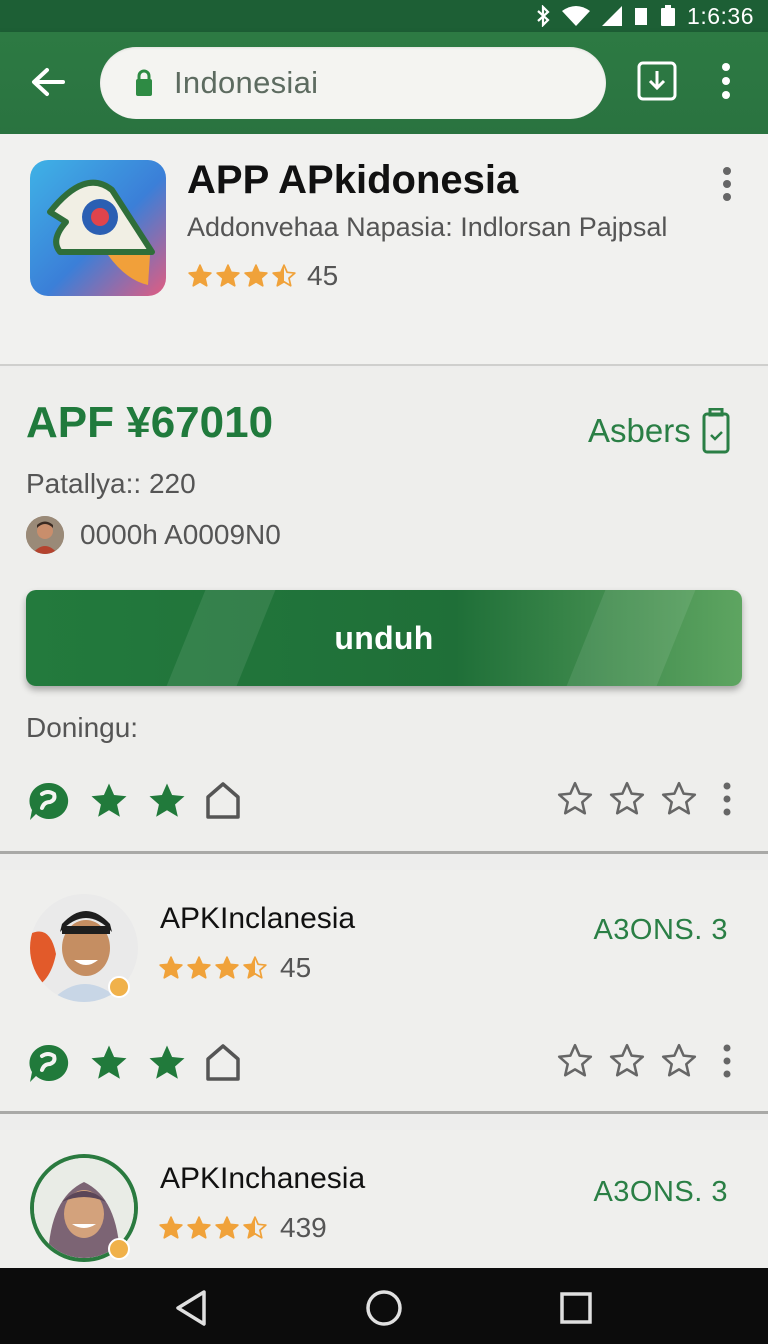  Describe the element at coordinates (150, 422) in the screenshot. I see `price-label: APF ¥67010` at that location.